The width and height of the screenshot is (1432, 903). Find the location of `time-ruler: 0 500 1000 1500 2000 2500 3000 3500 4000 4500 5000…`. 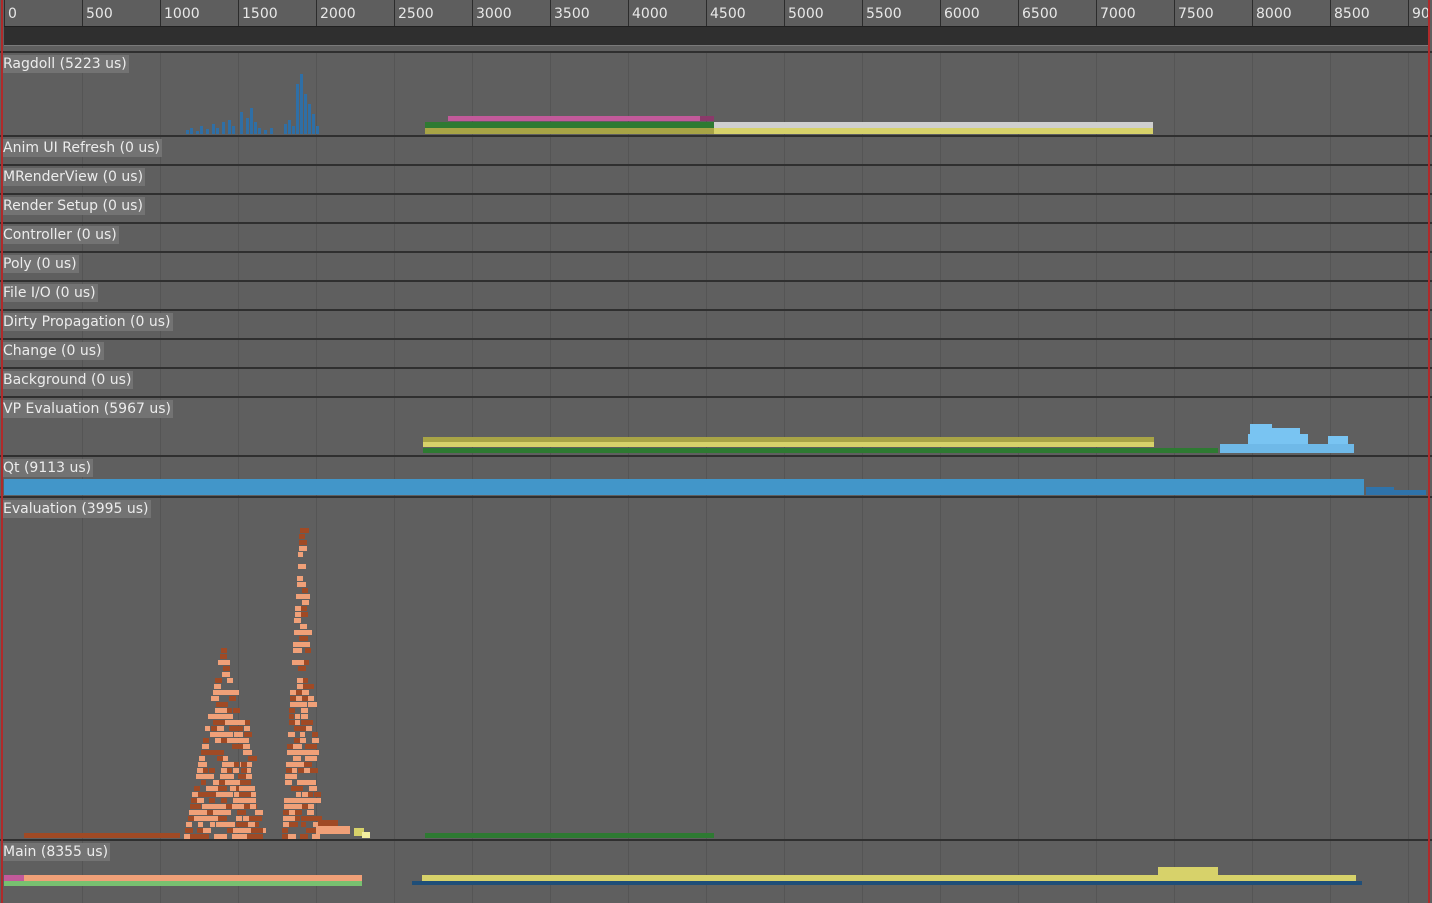

time-ruler: 0 500 1000 1500 2000 2500 3000 3500 4000 4500 5000… is located at coordinates (716, 13).